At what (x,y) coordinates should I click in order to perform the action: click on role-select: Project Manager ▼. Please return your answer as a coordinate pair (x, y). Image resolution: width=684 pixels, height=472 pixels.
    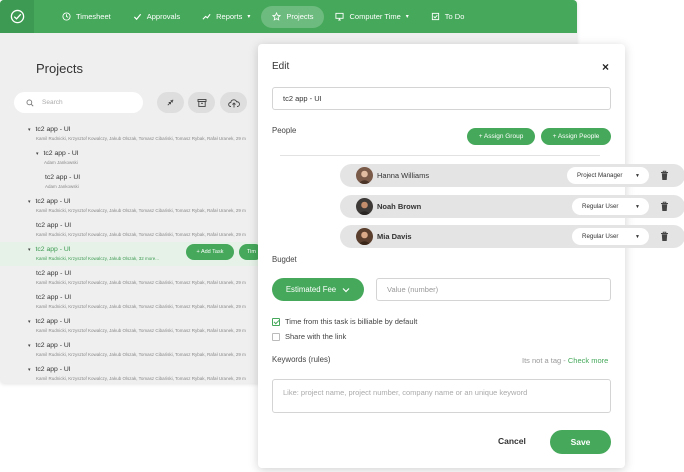
    Looking at the image, I should click on (608, 175).